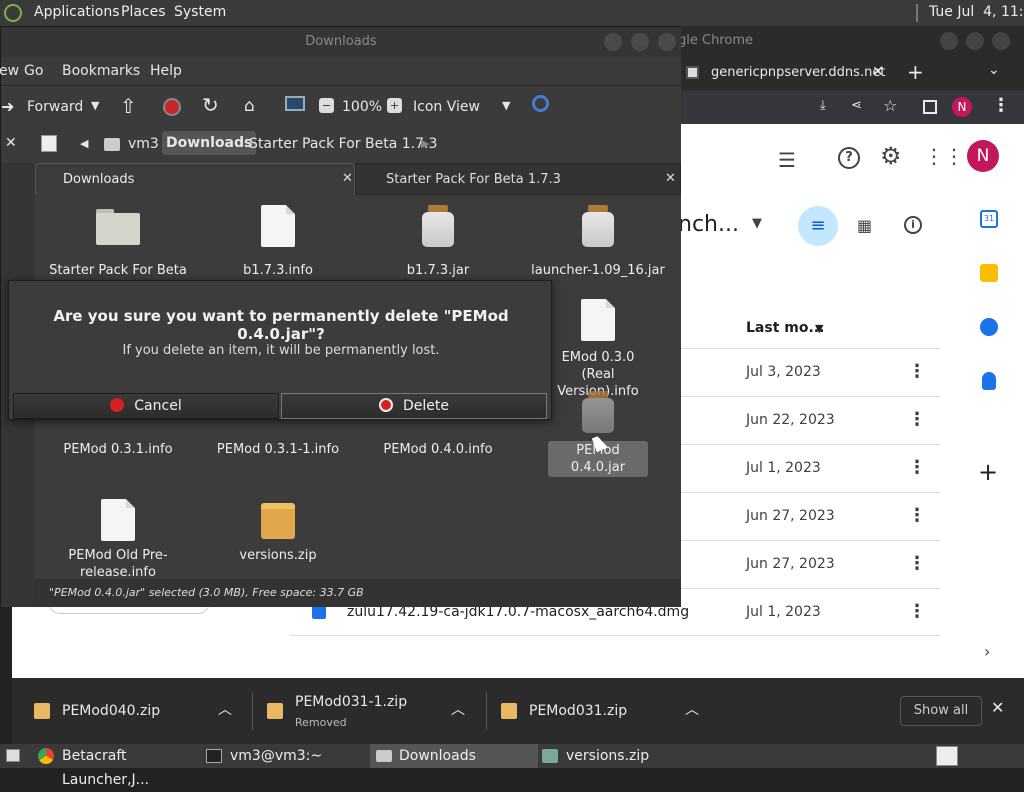 This screenshot has height=792, width=1024. What do you see at coordinates (13, 13) in the screenshot?
I see `distro-logo-icon` at bounding box center [13, 13].